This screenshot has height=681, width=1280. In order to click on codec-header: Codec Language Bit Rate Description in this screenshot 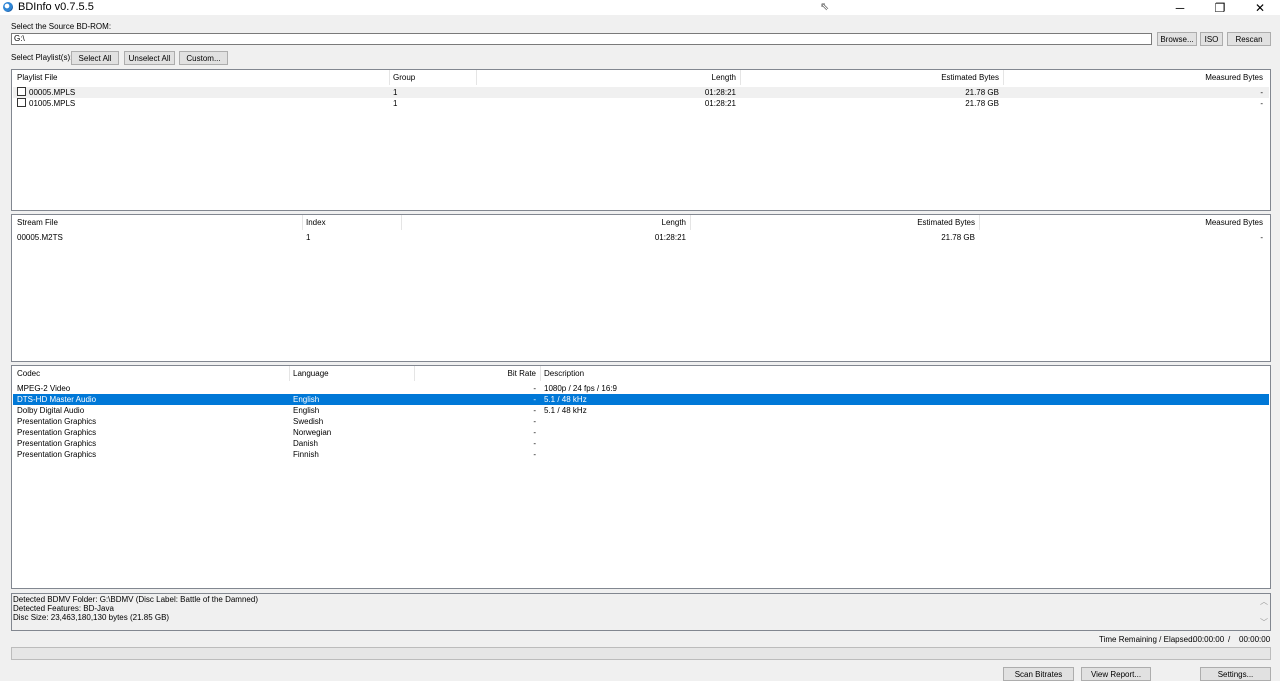, I will do `click(641, 373)`.